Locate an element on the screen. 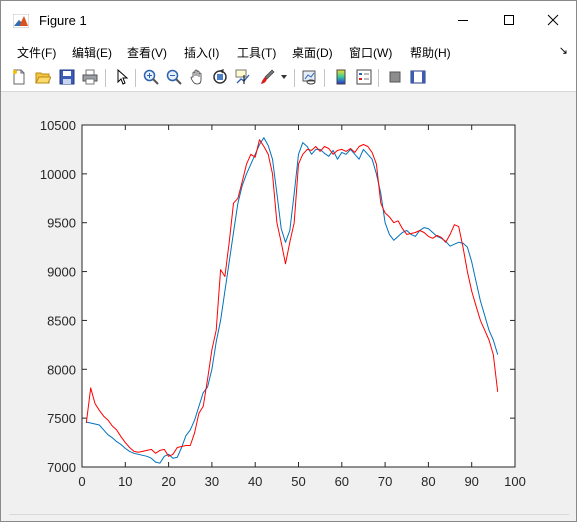  x-tick-label: 70 is located at coordinates (385, 481).